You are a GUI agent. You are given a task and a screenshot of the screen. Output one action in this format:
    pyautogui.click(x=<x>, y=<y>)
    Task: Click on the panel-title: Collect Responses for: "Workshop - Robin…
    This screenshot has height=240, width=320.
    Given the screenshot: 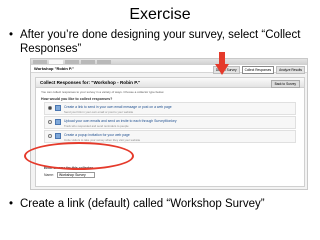 What is the action you would take?
    pyautogui.click(x=90, y=82)
    